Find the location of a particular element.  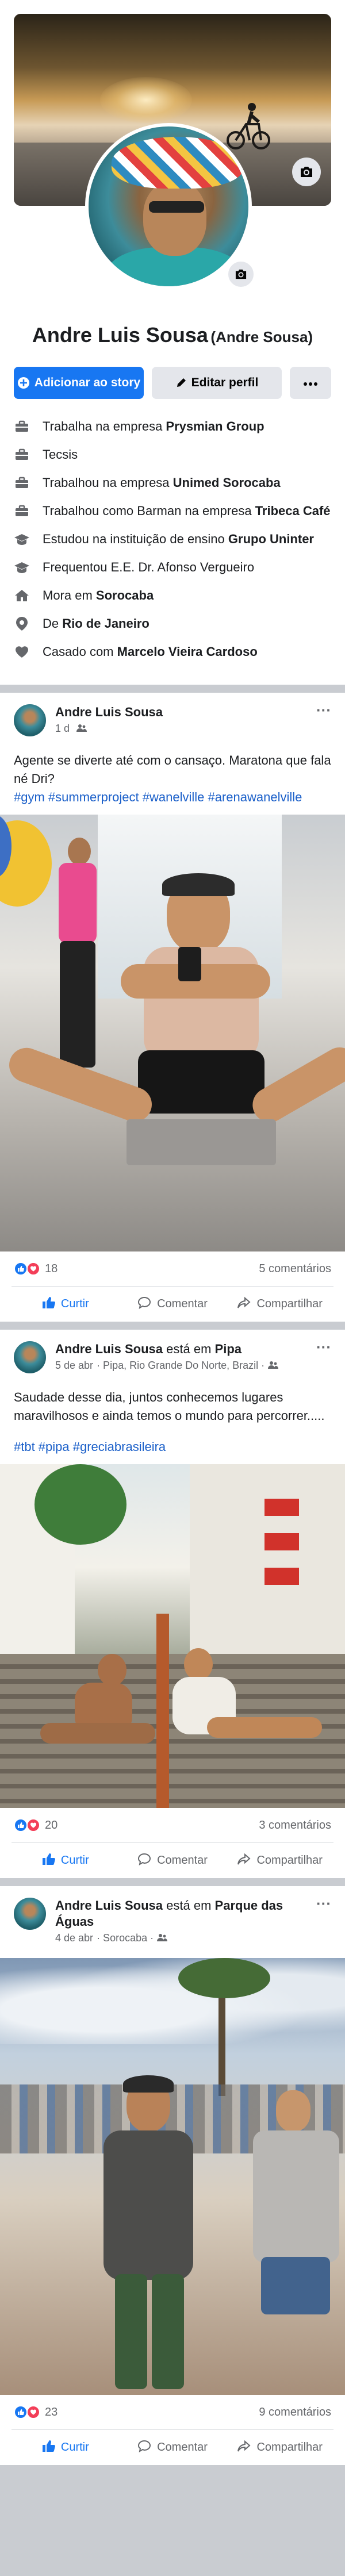

share-label: Compartilhar is located at coordinates (289, 1860).